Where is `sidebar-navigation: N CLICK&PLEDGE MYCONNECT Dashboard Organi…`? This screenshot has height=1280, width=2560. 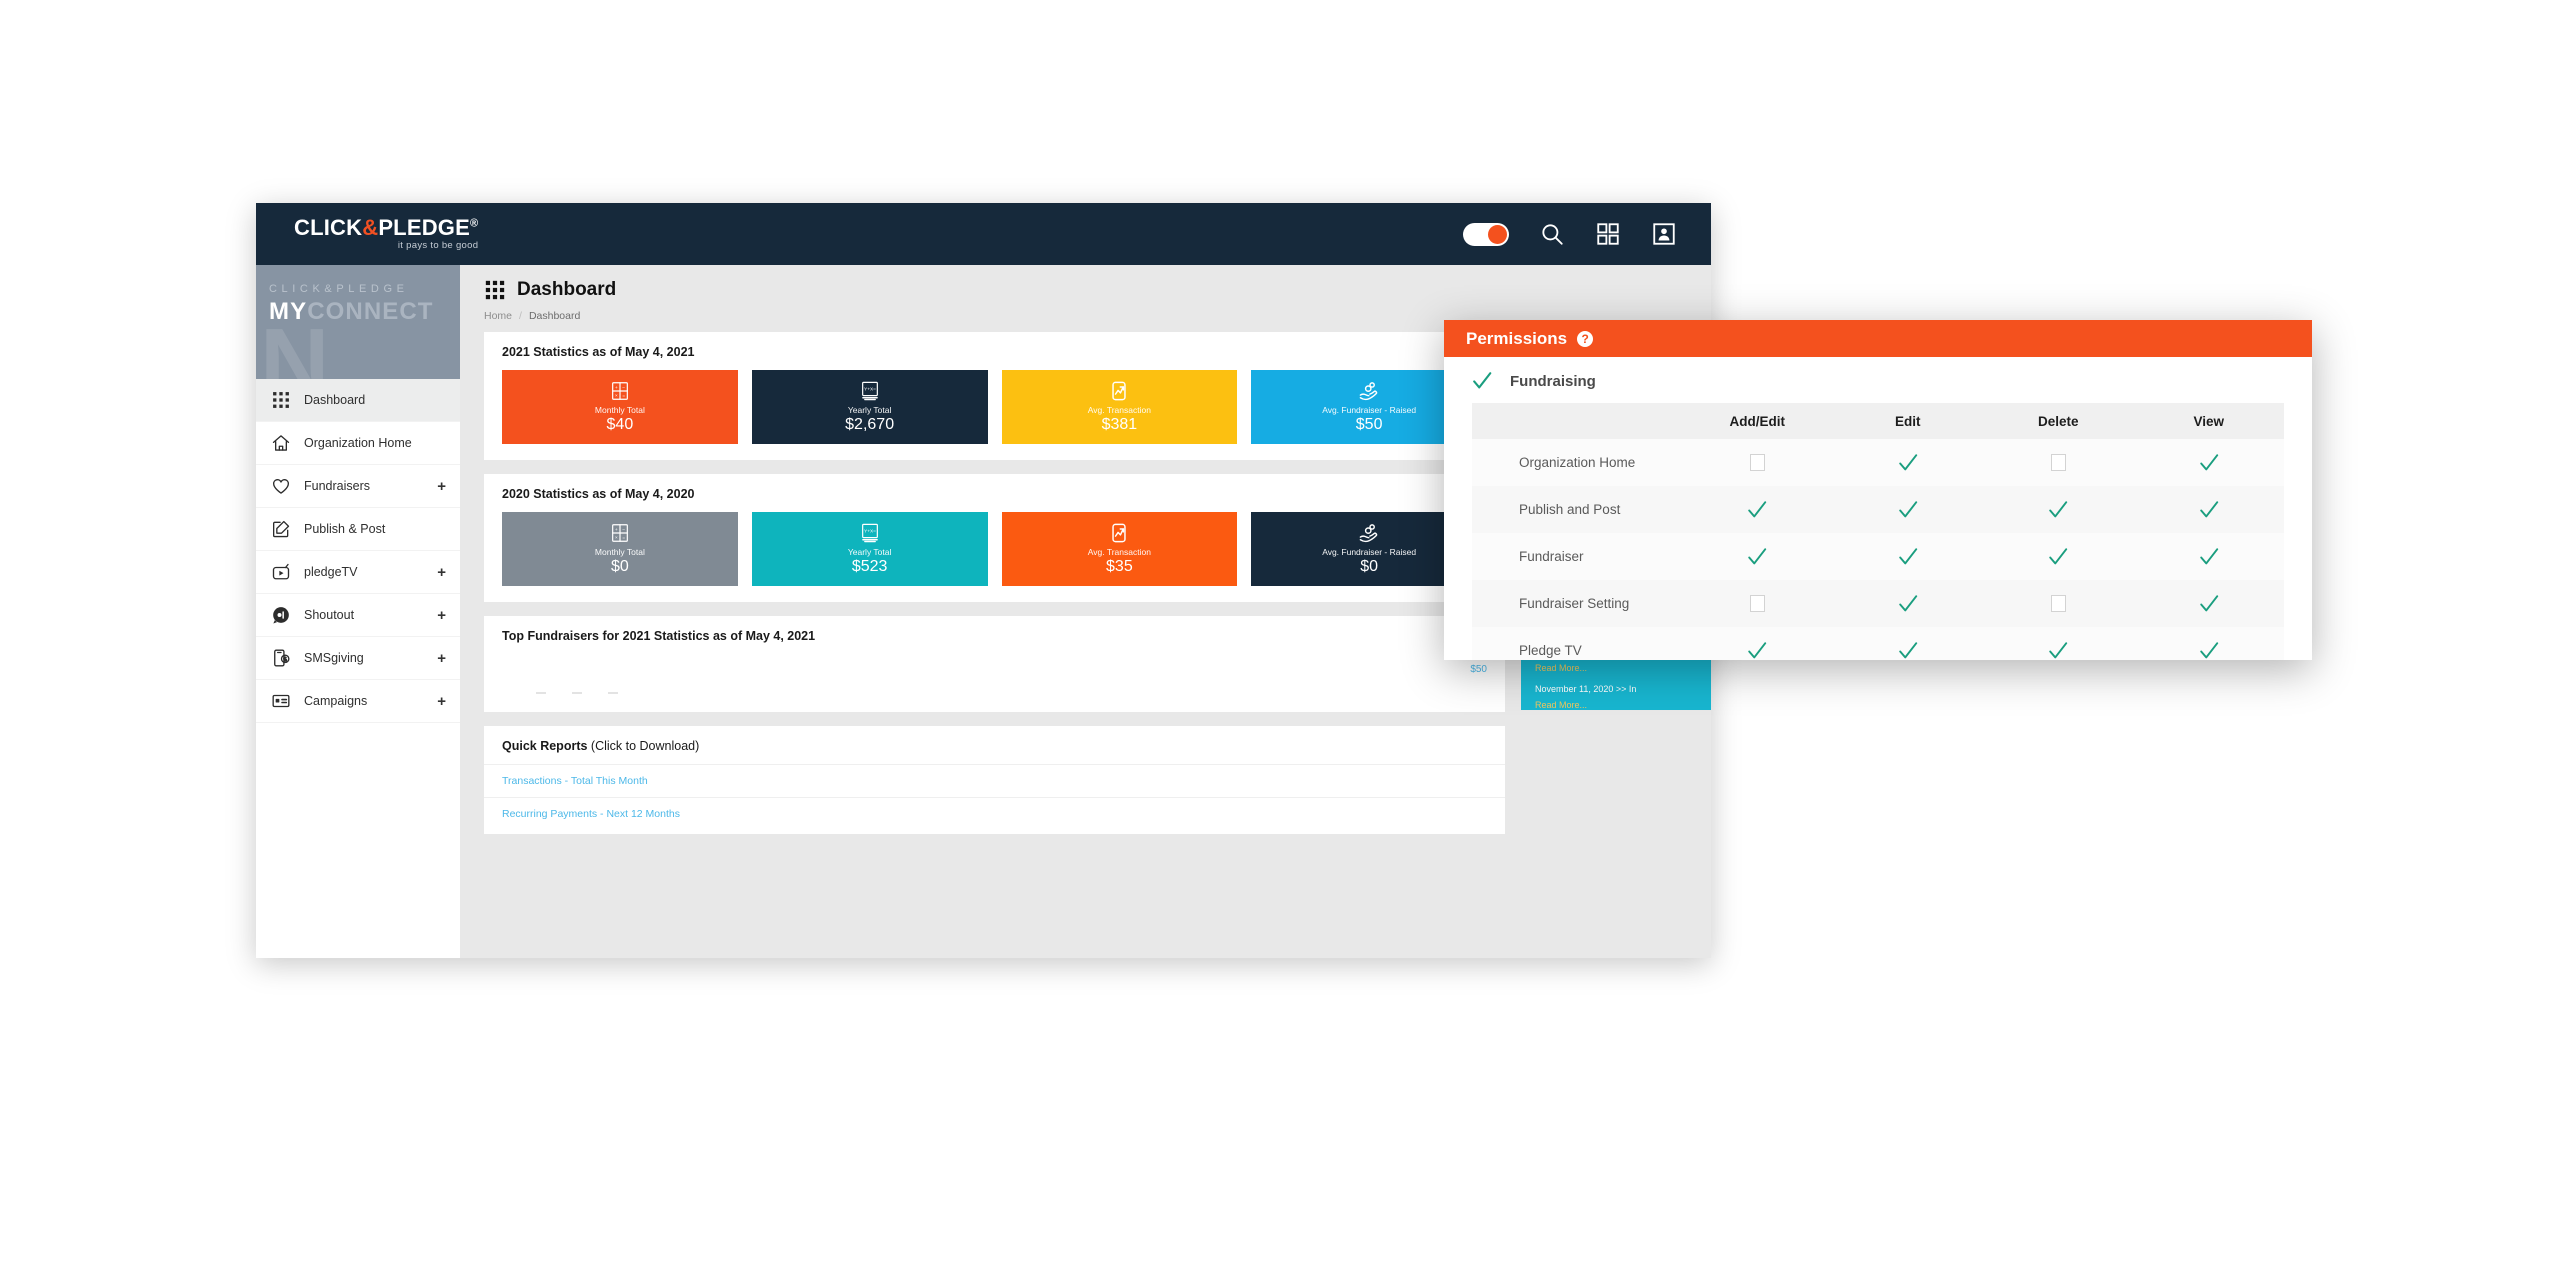
sidebar-navigation: N CLICK&PLEDGE MYCONNECT Dashboard Organi… is located at coordinates (358, 611).